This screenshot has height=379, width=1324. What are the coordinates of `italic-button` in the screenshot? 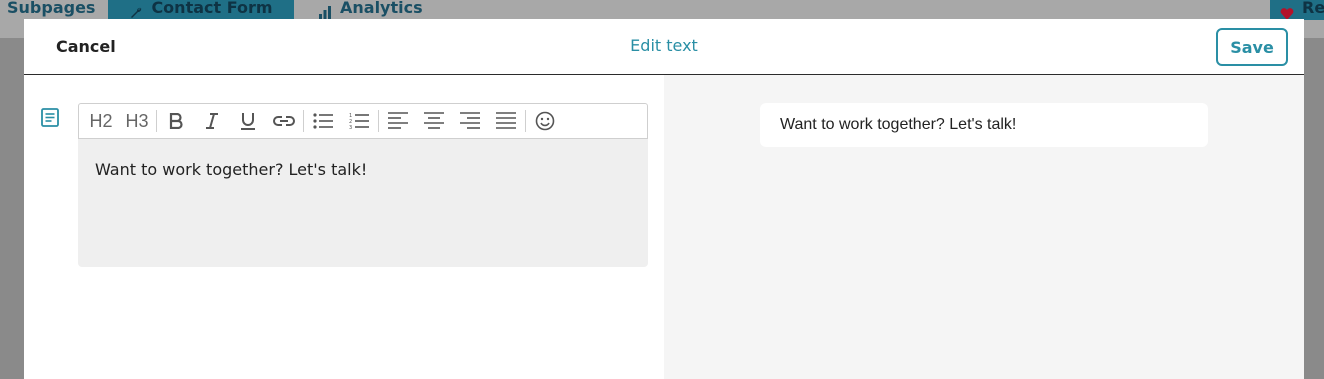 It's located at (212, 121).